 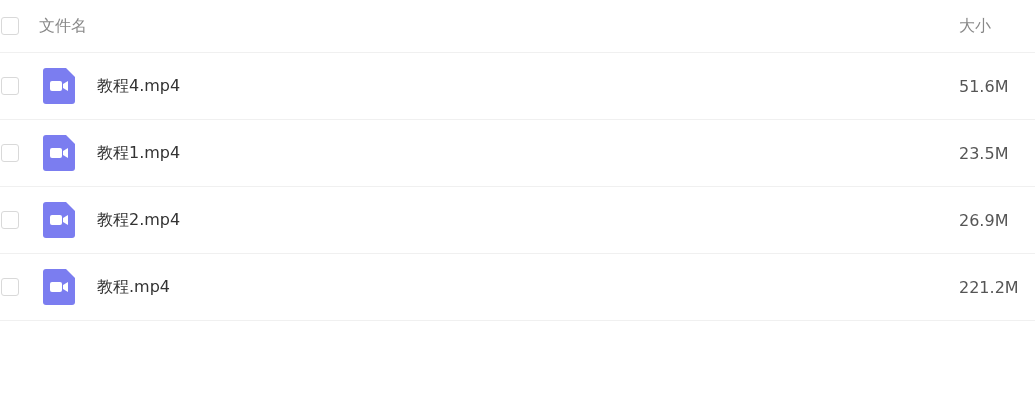 I want to click on column-header: 大小, so click(x=975, y=26).